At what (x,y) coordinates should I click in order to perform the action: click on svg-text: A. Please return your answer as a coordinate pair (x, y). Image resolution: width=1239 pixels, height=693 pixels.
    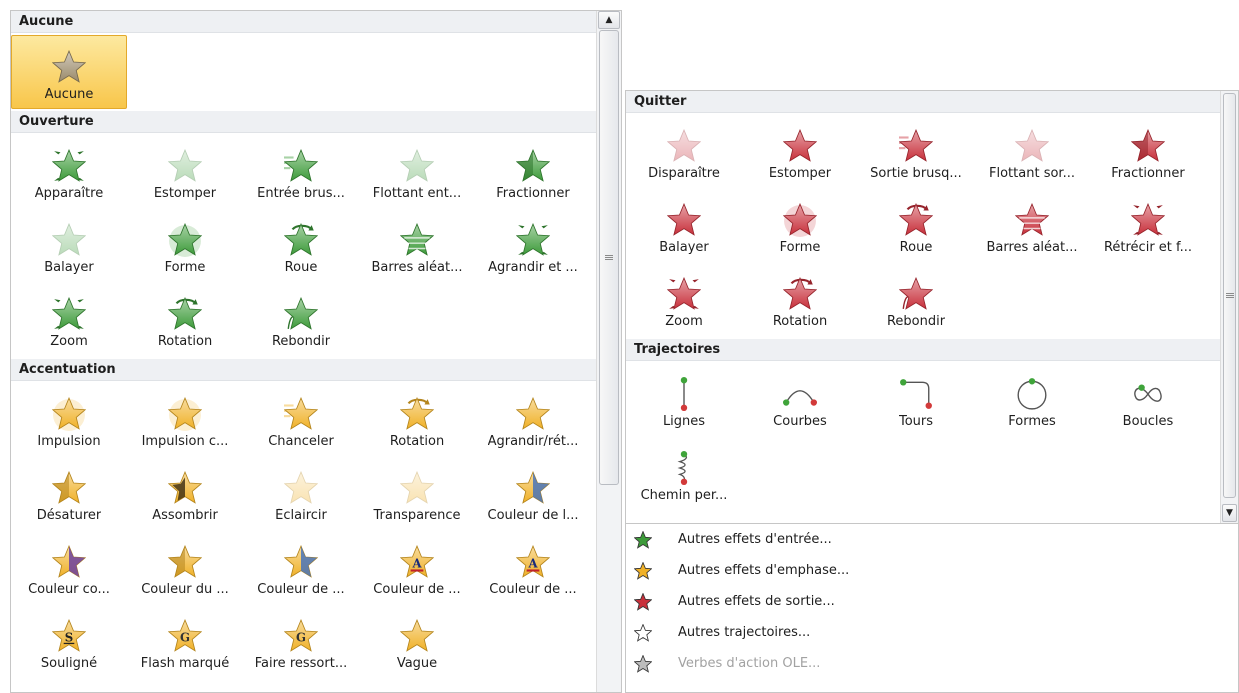
    Looking at the image, I should click on (416, 563).